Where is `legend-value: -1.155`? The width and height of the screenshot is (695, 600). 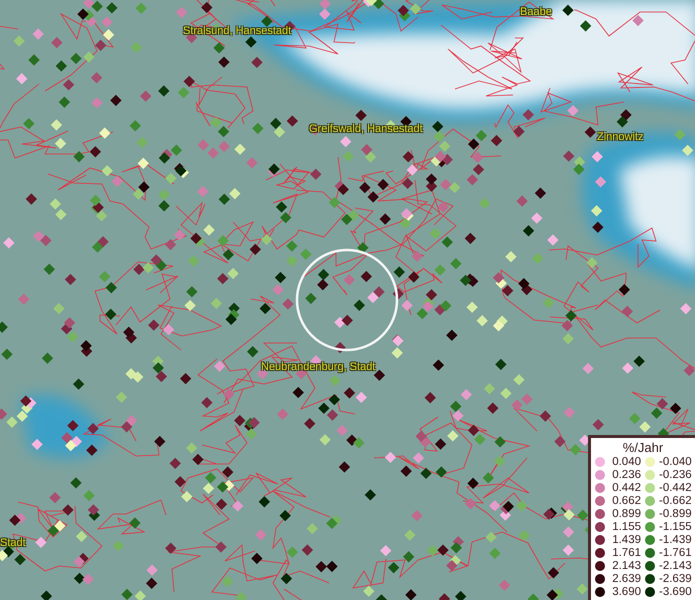
legend-value: -1.155 is located at coordinates (675, 526).